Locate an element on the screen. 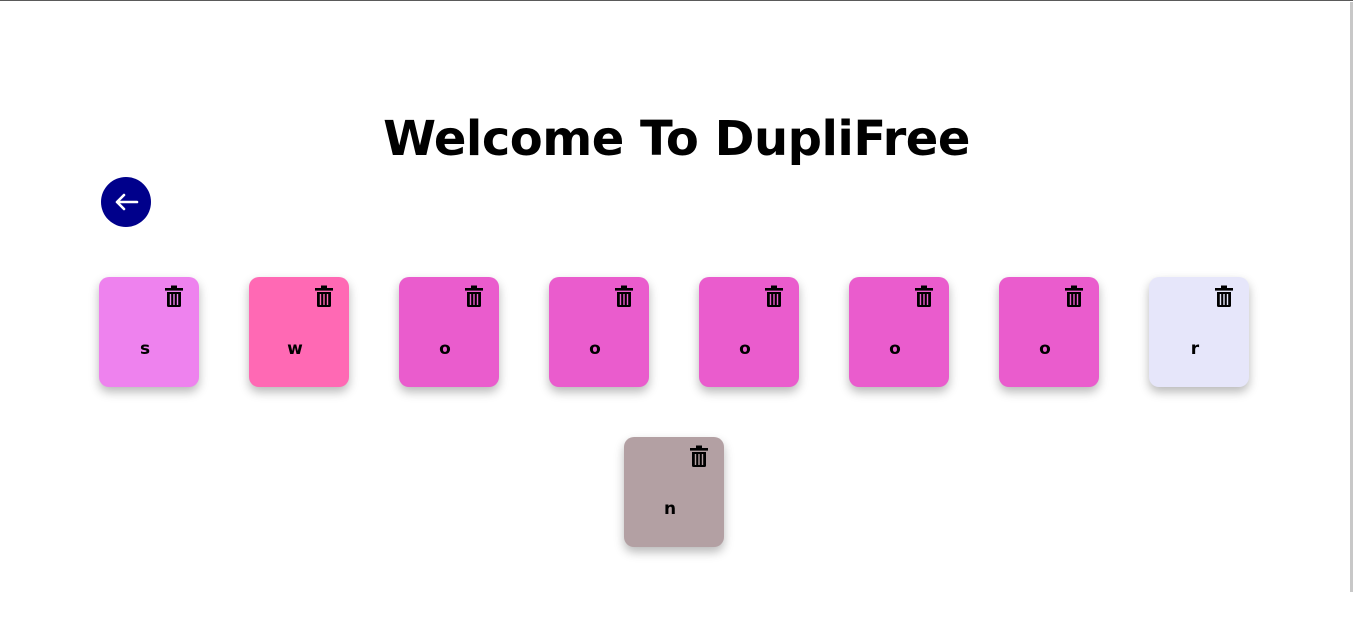 This screenshot has width=1353, height=625. arrow-left-icon is located at coordinates (127, 202).